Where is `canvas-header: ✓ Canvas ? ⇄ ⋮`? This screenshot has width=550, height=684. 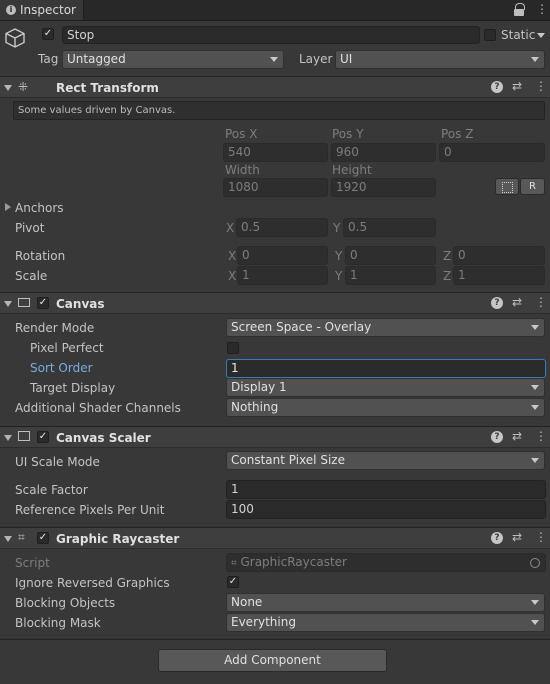 canvas-header: ✓ Canvas ? ⇄ ⋮ is located at coordinates (275, 303).